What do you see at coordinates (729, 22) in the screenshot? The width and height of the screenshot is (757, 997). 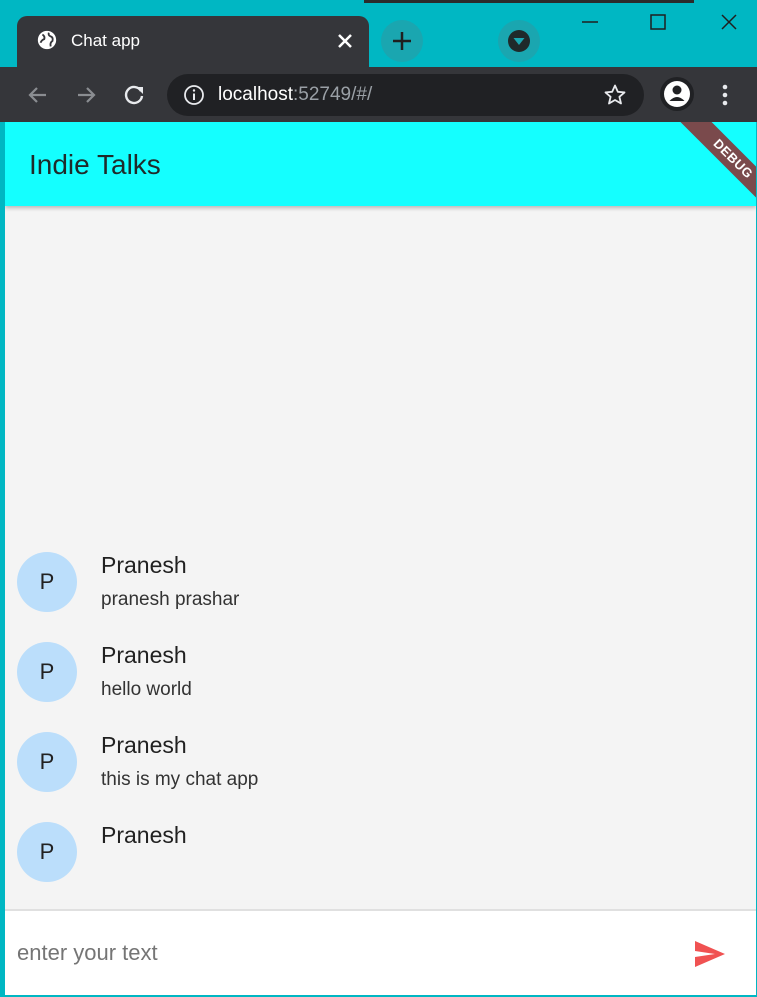 I see `window-close-icon` at bounding box center [729, 22].